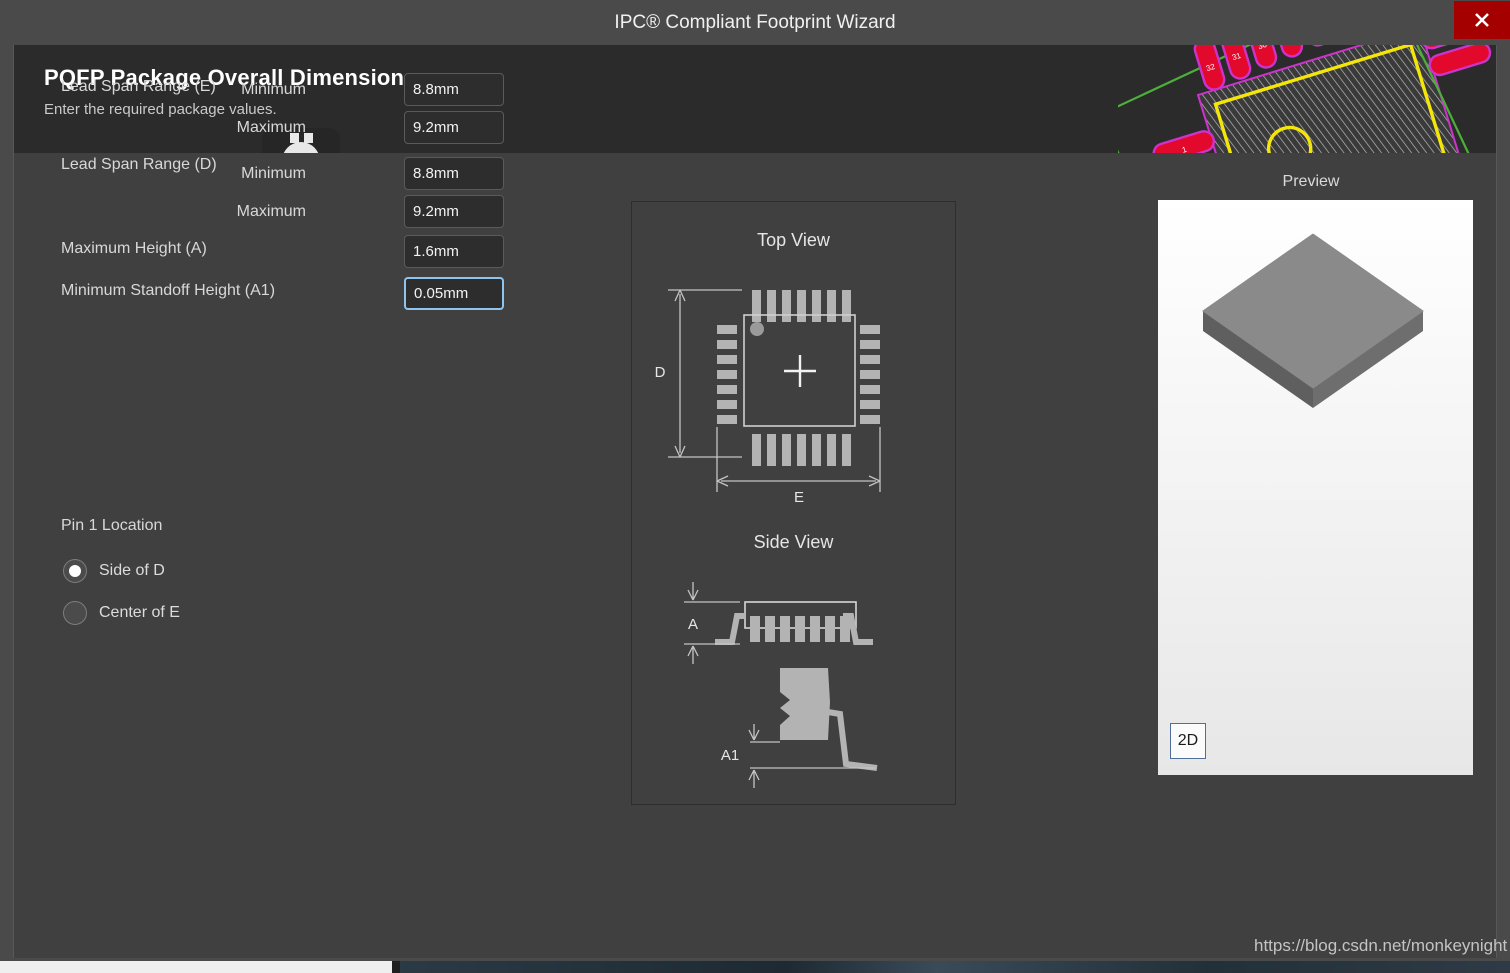 The width and height of the screenshot is (1510, 973). Describe the element at coordinates (112, 525) in the screenshot. I see `pin1-location-title: Pin 1 Location` at that location.